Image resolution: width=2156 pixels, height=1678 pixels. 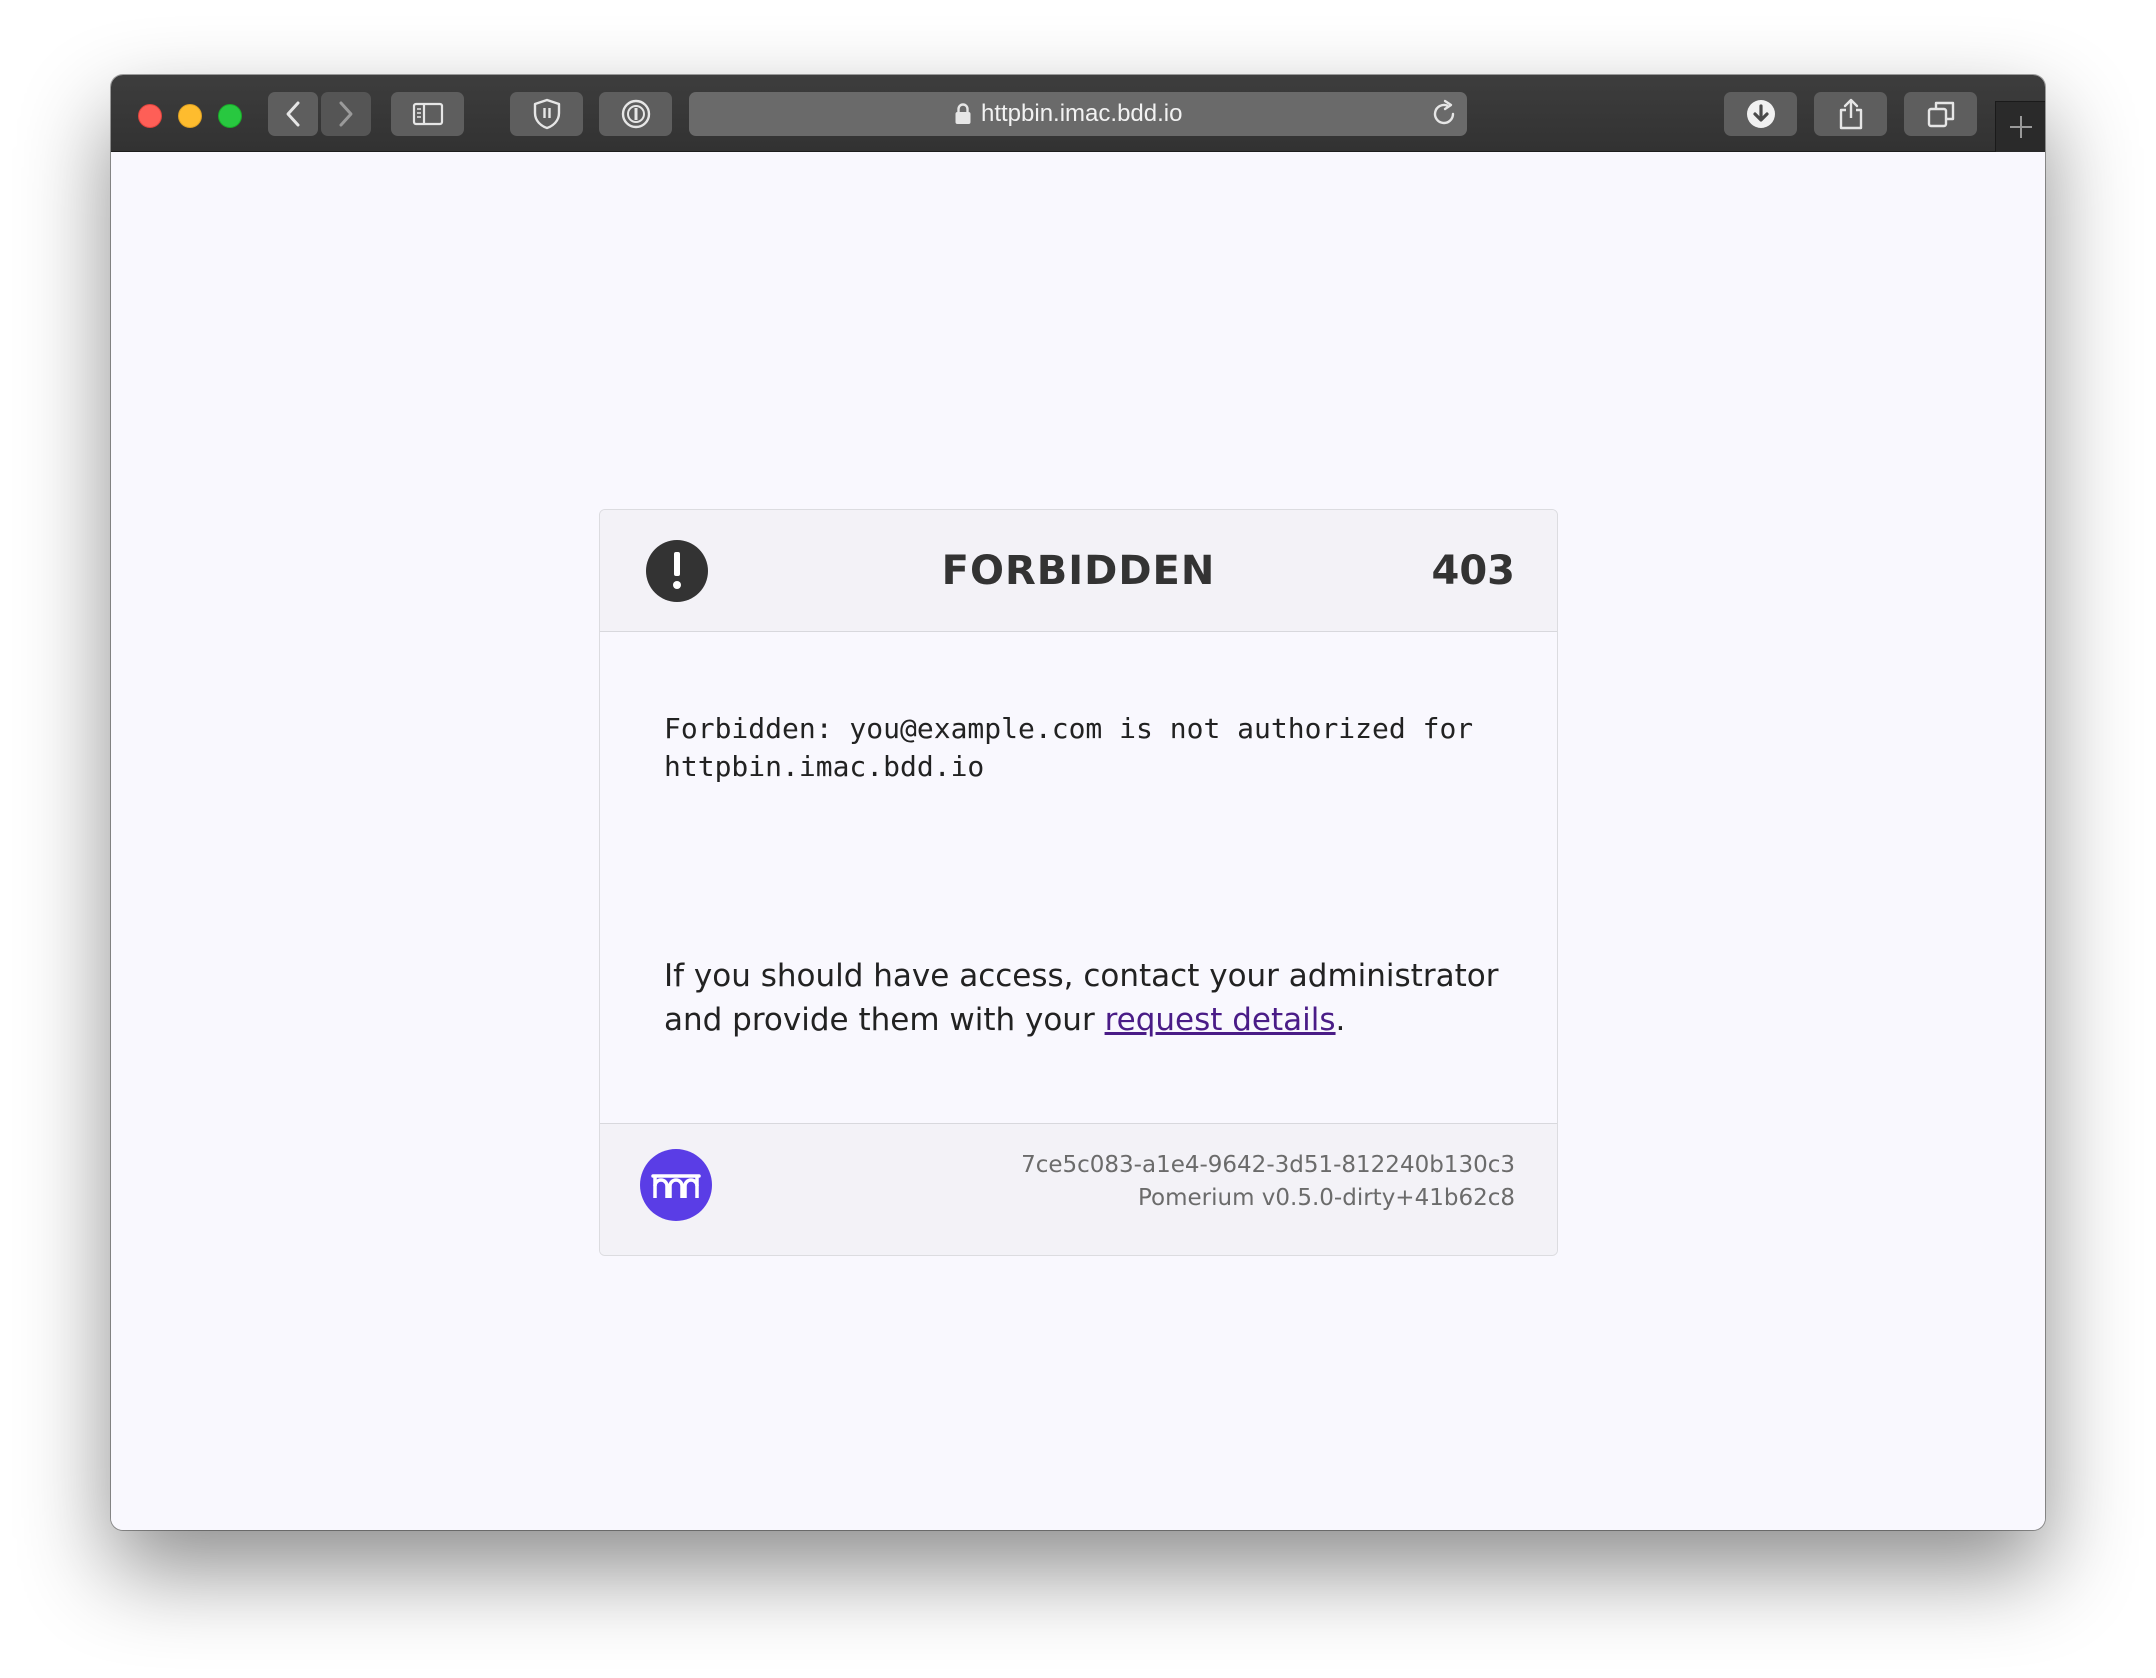 I want to click on chevron-left-icon, so click(x=293, y=114).